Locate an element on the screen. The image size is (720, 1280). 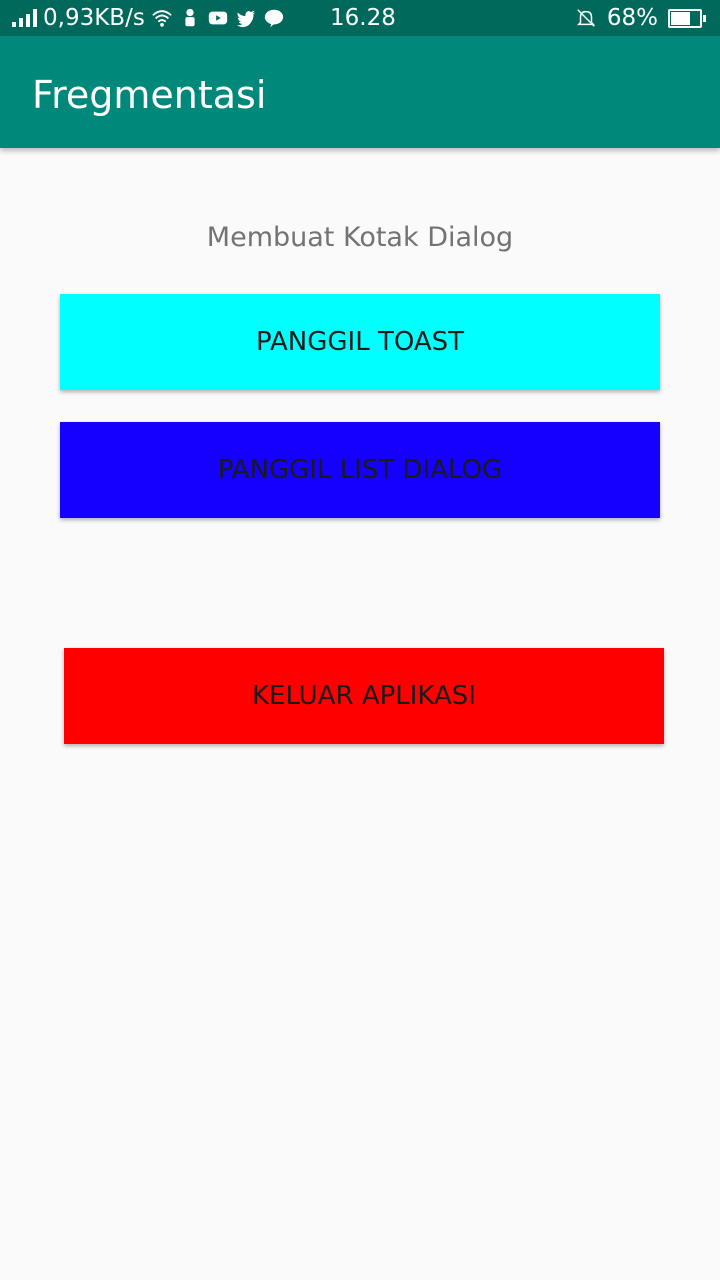
app-title: Fregmentasi is located at coordinates (149, 95).